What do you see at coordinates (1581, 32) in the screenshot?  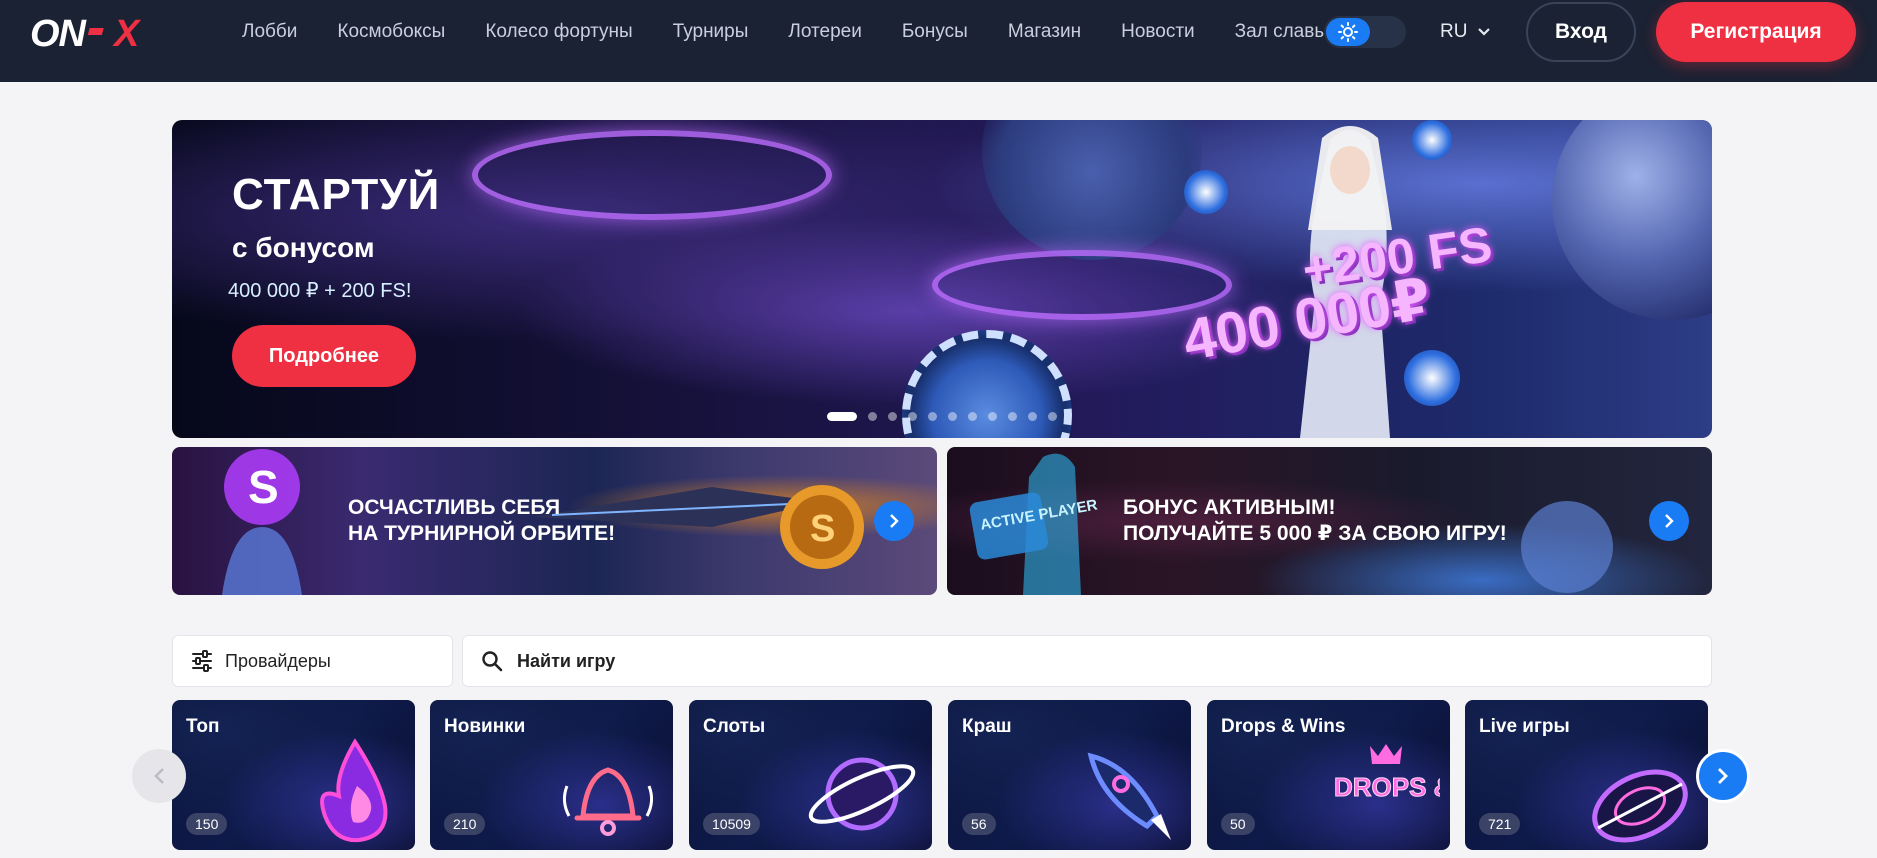 I see `login-button: Вход` at bounding box center [1581, 32].